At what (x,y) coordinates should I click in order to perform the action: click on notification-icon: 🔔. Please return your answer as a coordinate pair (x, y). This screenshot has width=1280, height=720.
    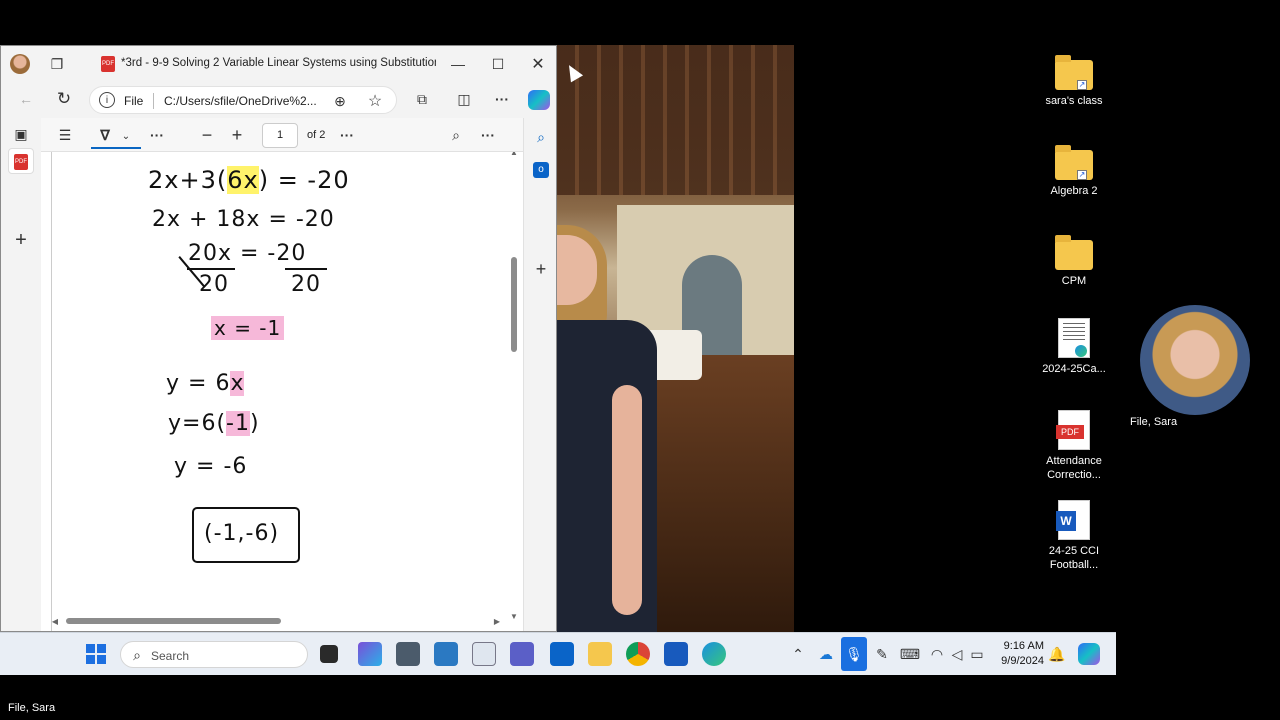
    Looking at the image, I should click on (1057, 654).